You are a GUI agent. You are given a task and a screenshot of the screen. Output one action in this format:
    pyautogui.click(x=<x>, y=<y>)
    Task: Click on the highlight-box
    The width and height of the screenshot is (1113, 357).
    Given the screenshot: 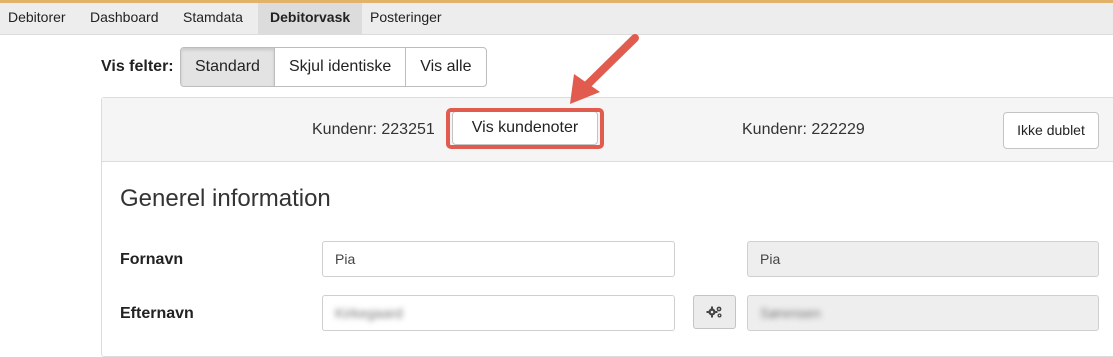 What is the action you would take?
    pyautogui.click(x=525, y=128)
    